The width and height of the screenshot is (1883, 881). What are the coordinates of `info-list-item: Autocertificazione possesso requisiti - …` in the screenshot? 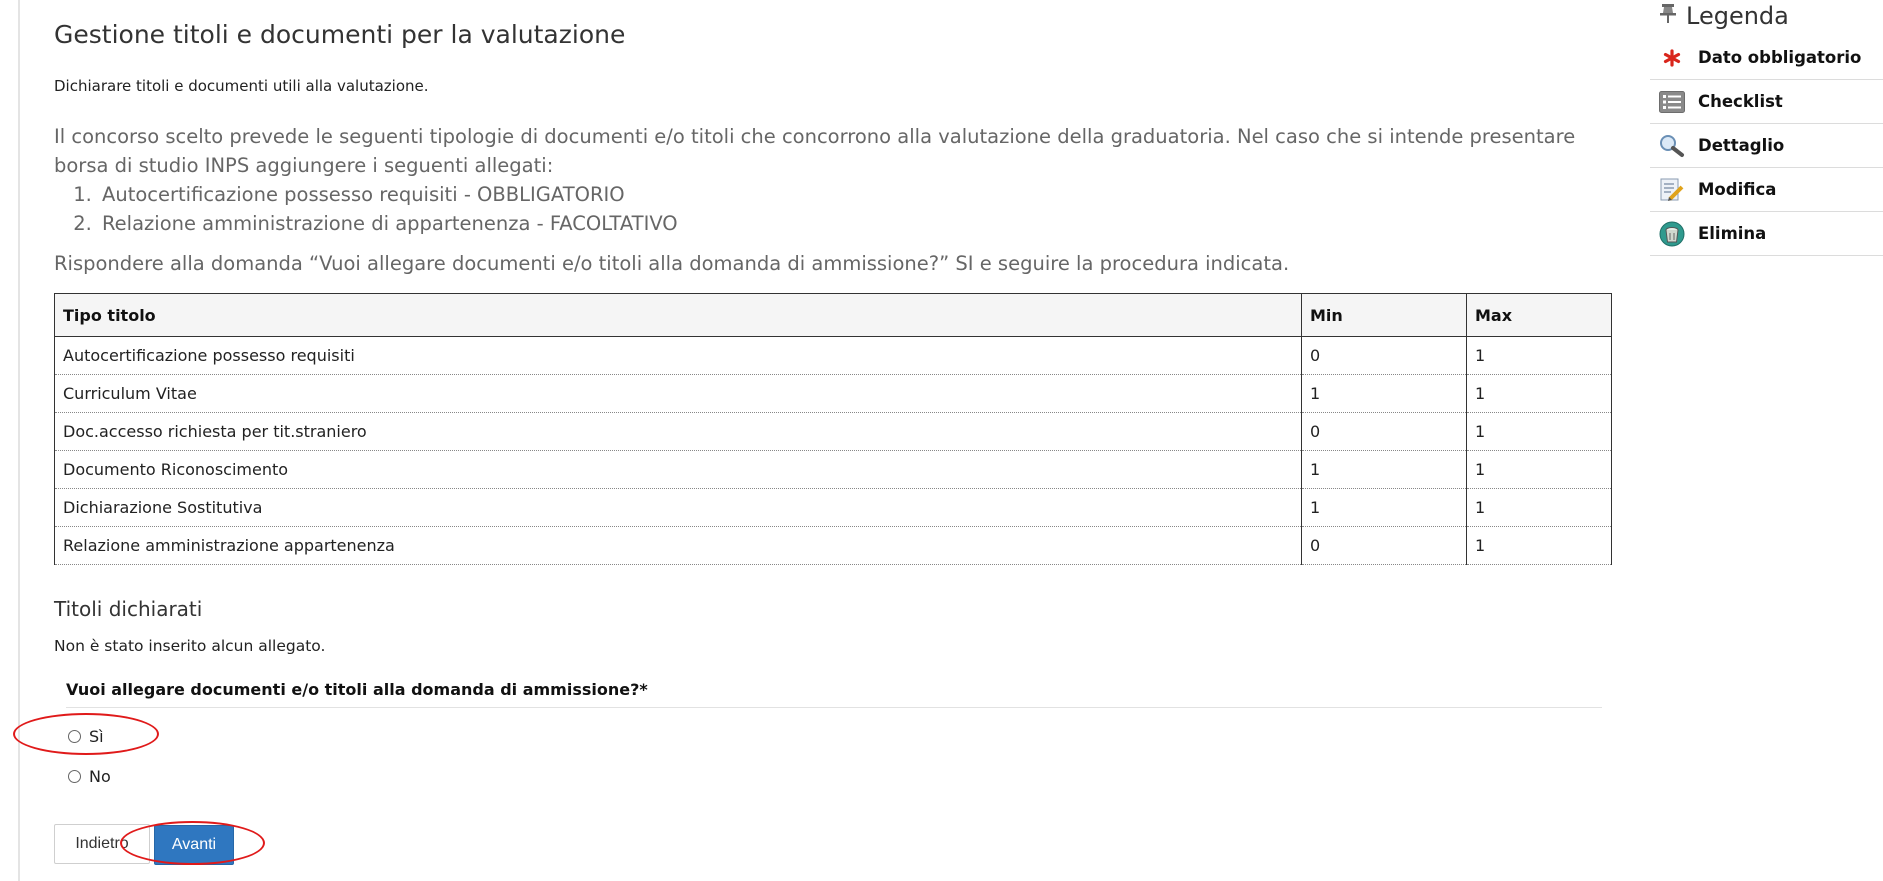 It's located at (856, 194).